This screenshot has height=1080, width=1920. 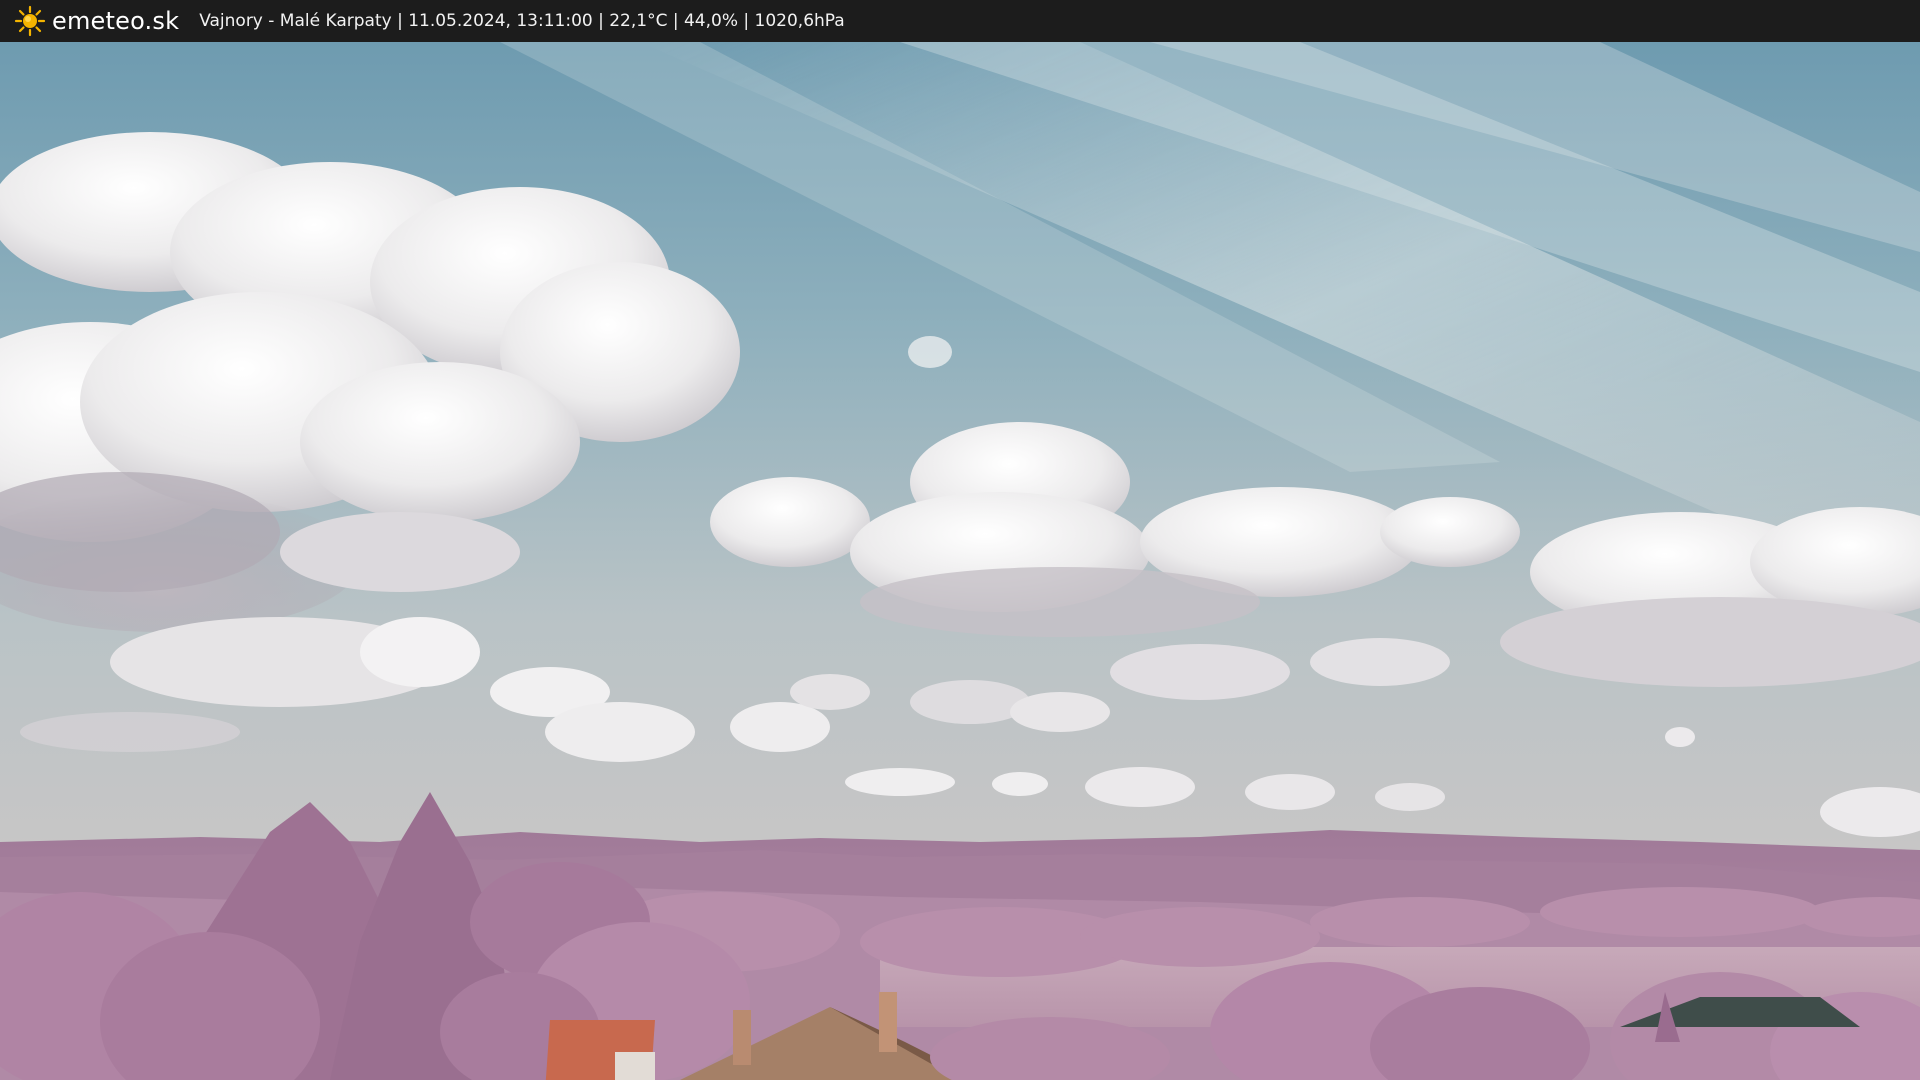 I want to click on site-logo: emeteo.sk, so click(x=96, y=21).